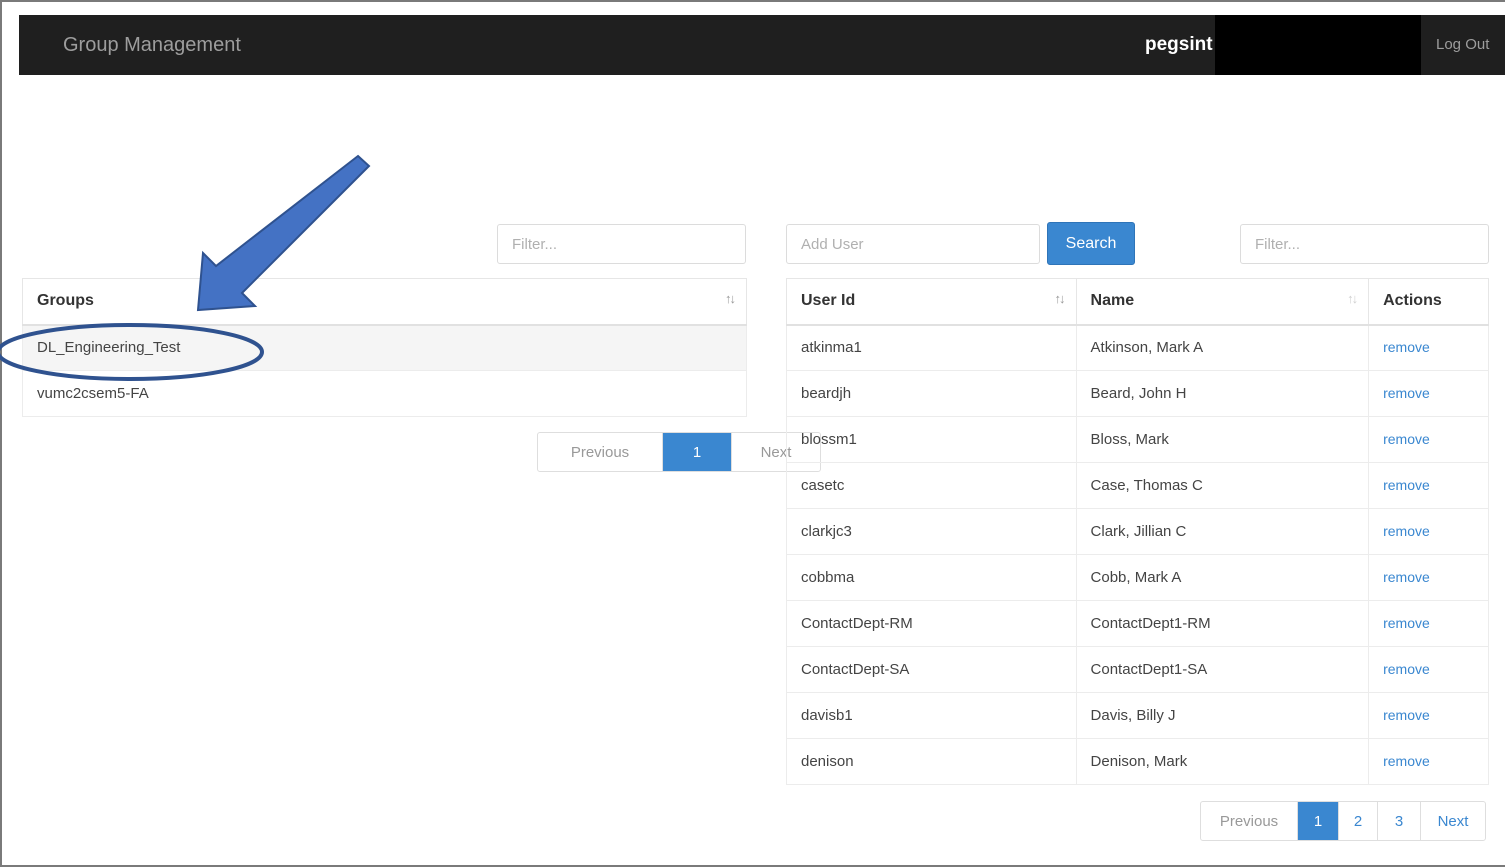 This screenshot has height=867, width=1505. Describe the element at coordinates (931, 531) in the screenshot. I see `user-id-cell: clarkjc3` at that location.